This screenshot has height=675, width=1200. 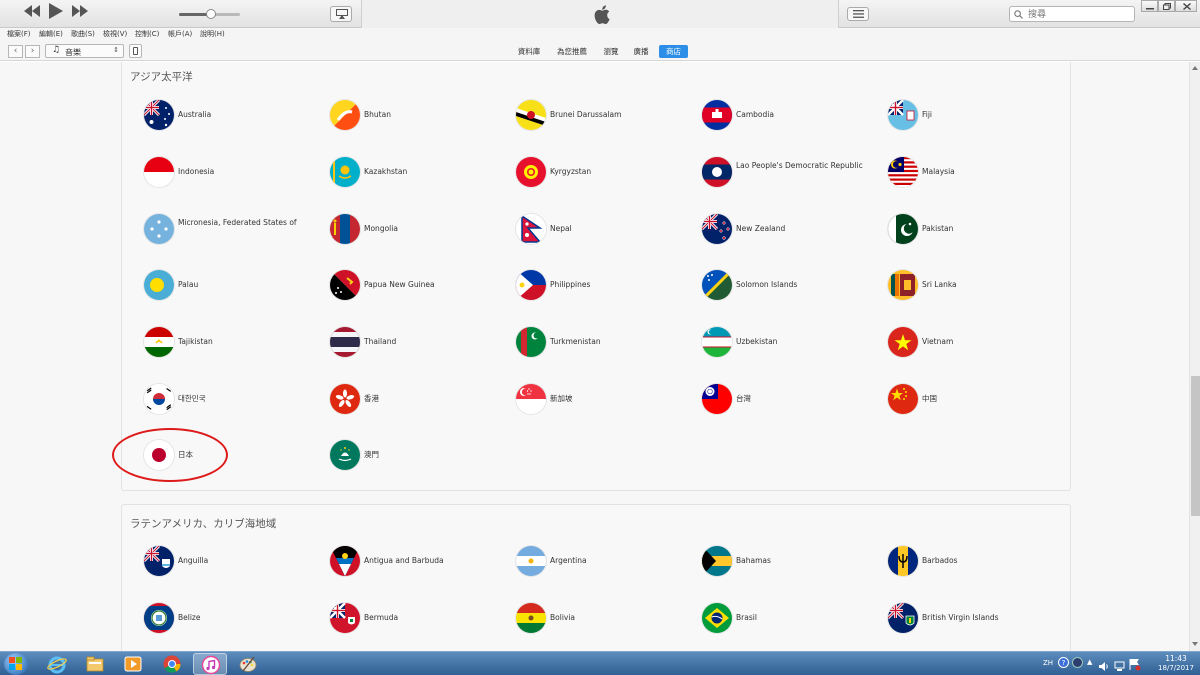 I want to click on cambodia-flag-icon, so click(x=717, y=115).